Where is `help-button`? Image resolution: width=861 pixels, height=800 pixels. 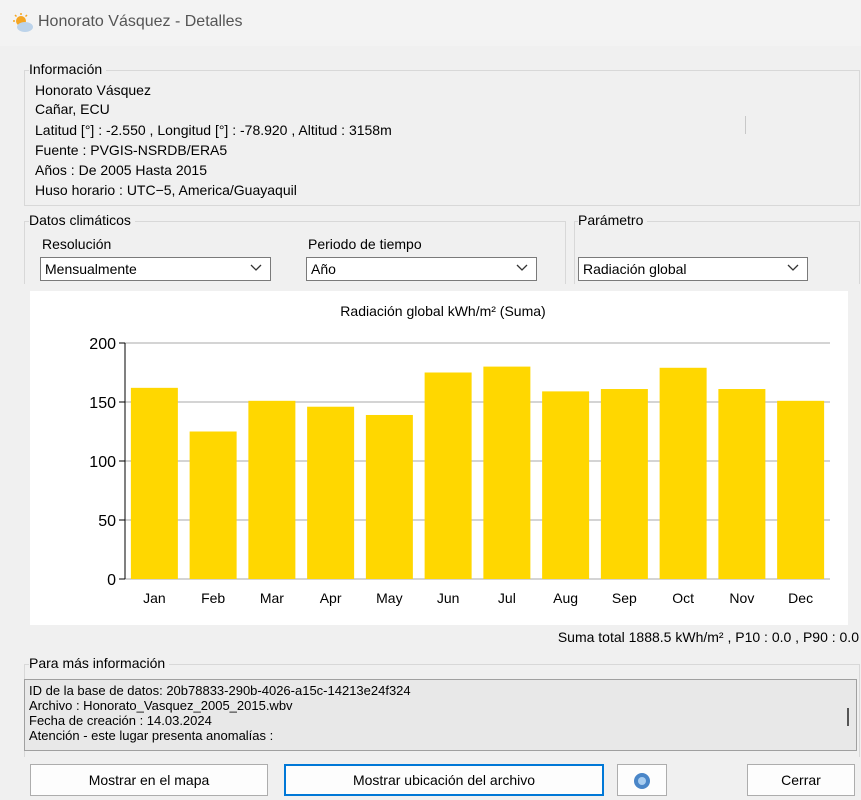
help-button is located at coordinates (642, 780).